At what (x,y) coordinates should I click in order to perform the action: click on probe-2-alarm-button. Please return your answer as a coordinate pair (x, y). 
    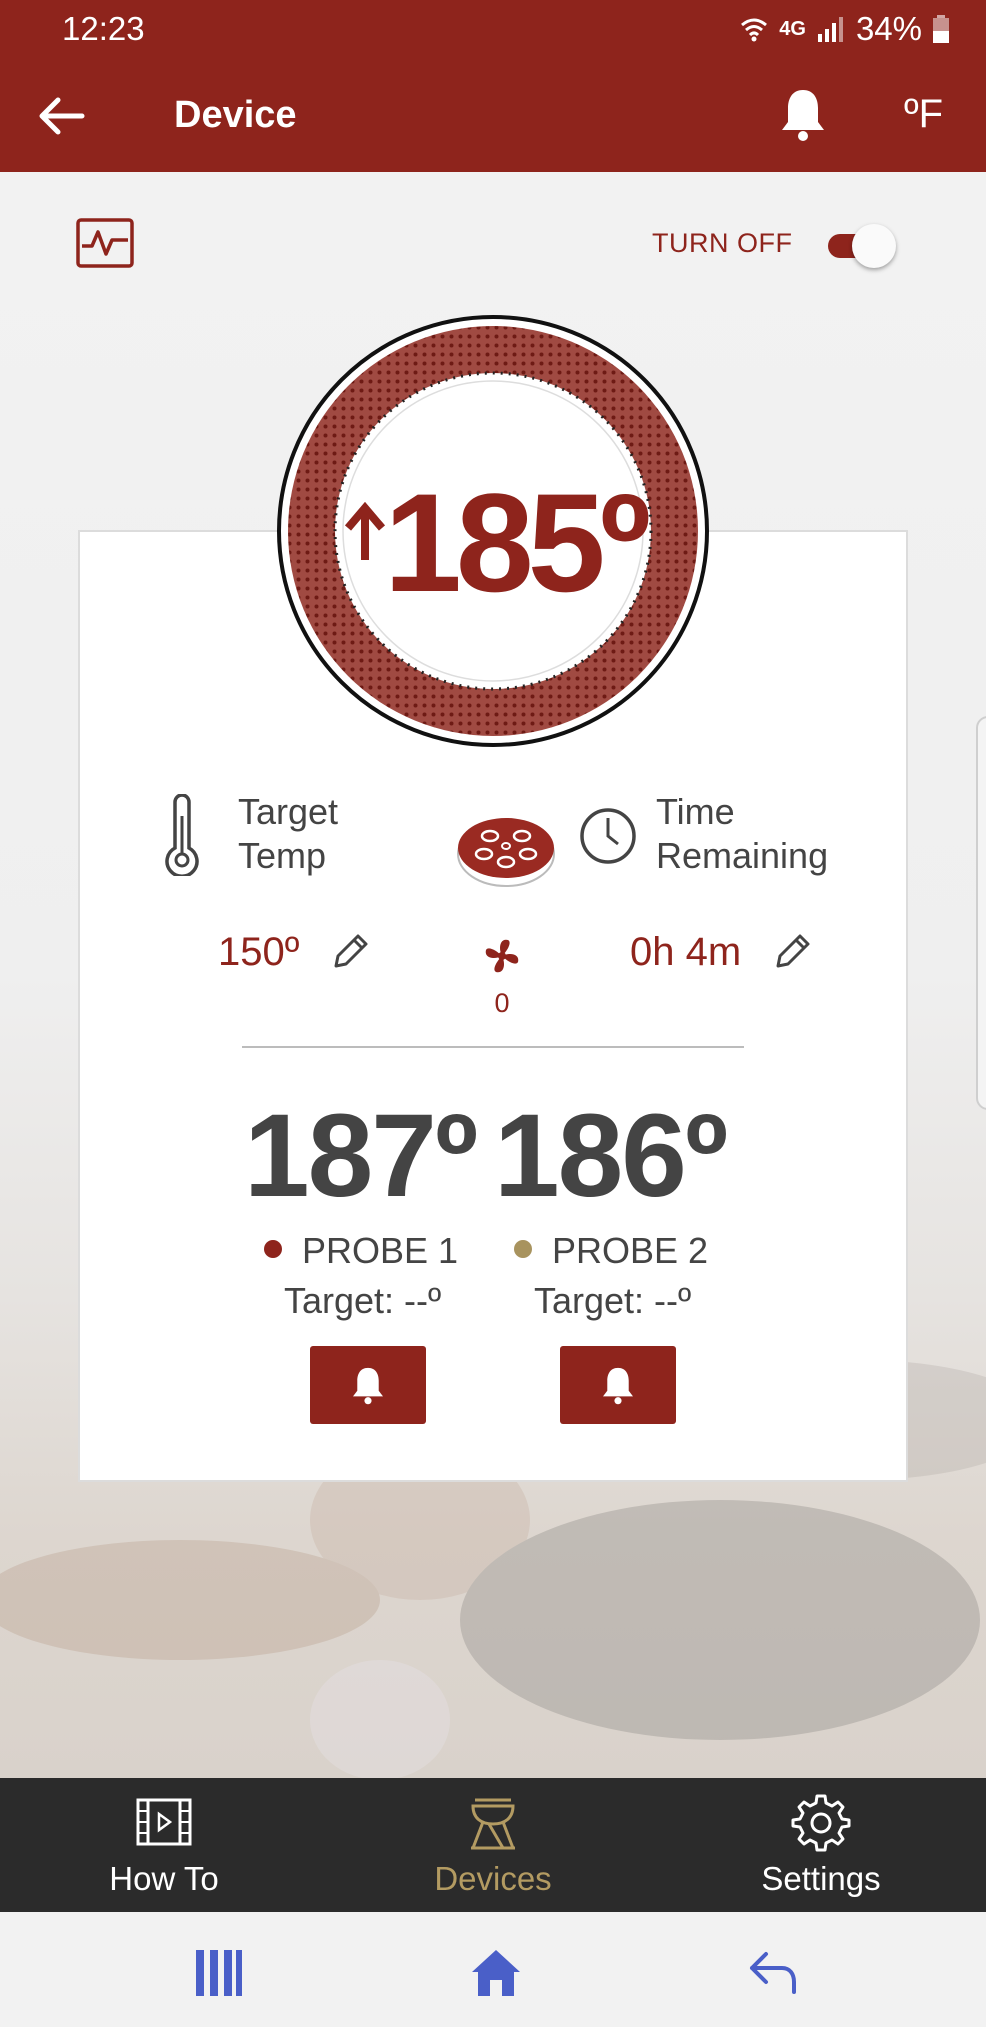
    Looking at the image, I should click on (618, 1385).